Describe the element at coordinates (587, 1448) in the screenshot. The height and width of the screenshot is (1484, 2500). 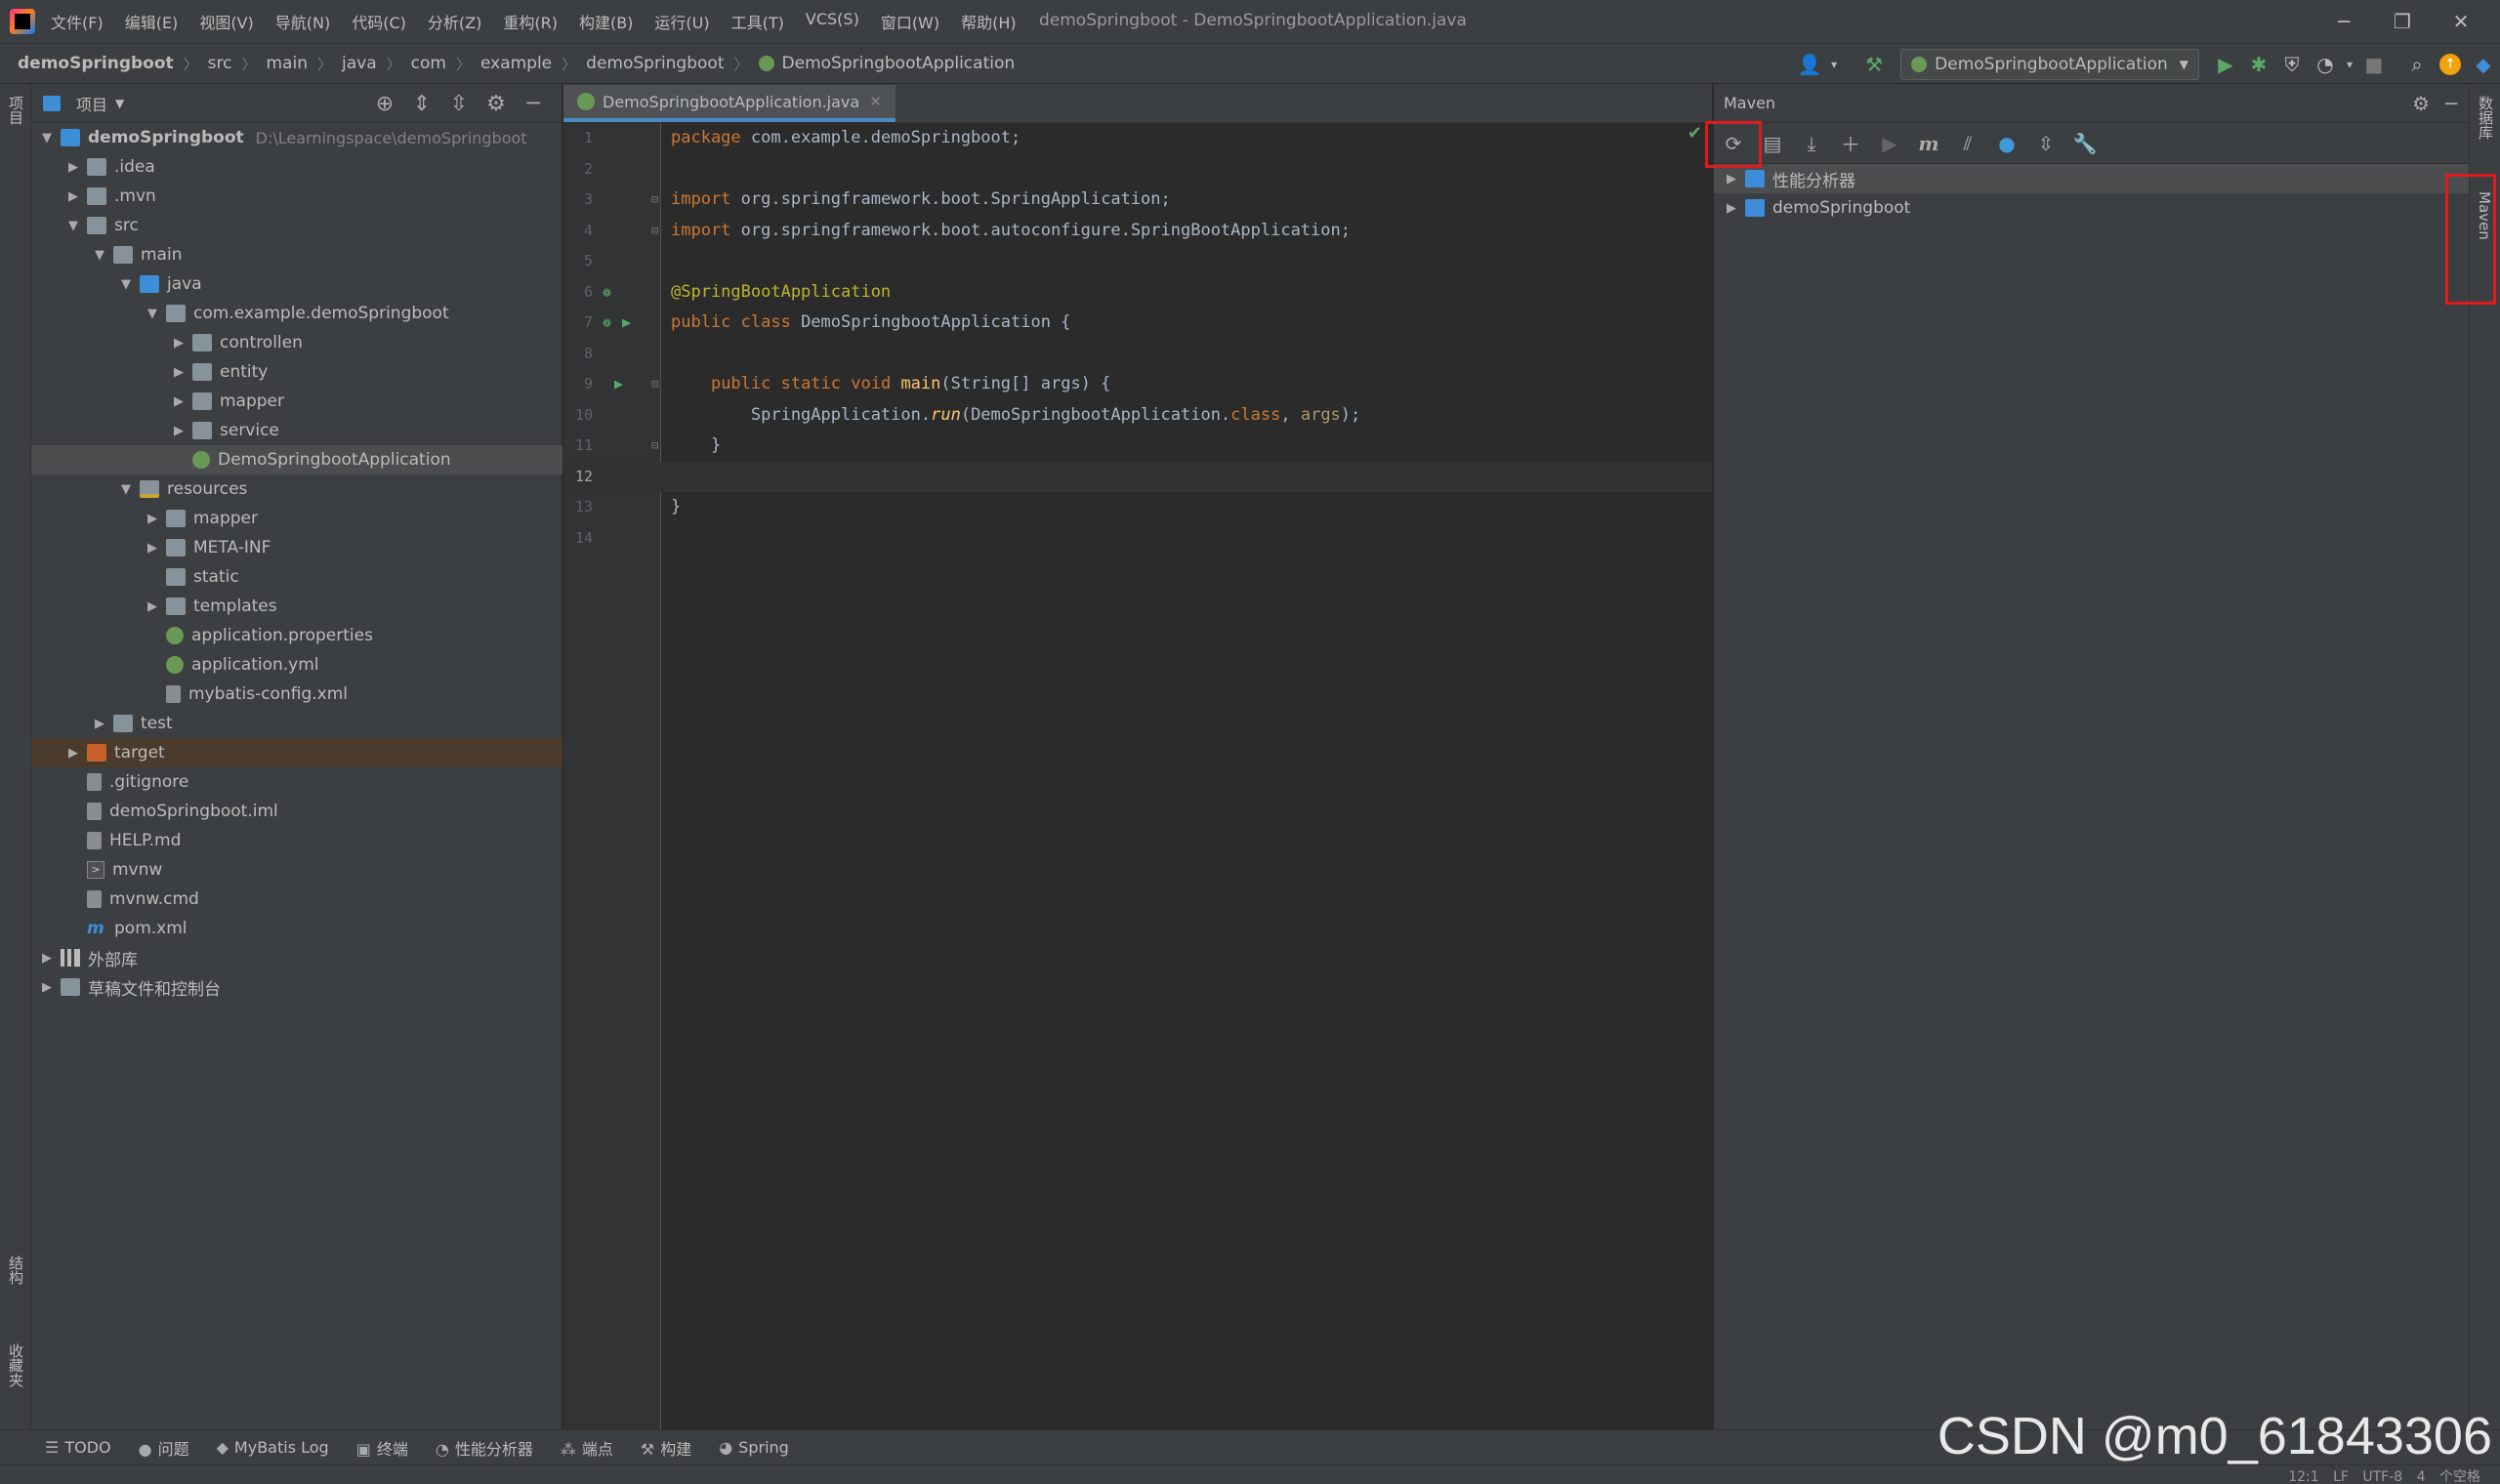
I see `tool-window-endpoints: ⁂ 端点` at that location.